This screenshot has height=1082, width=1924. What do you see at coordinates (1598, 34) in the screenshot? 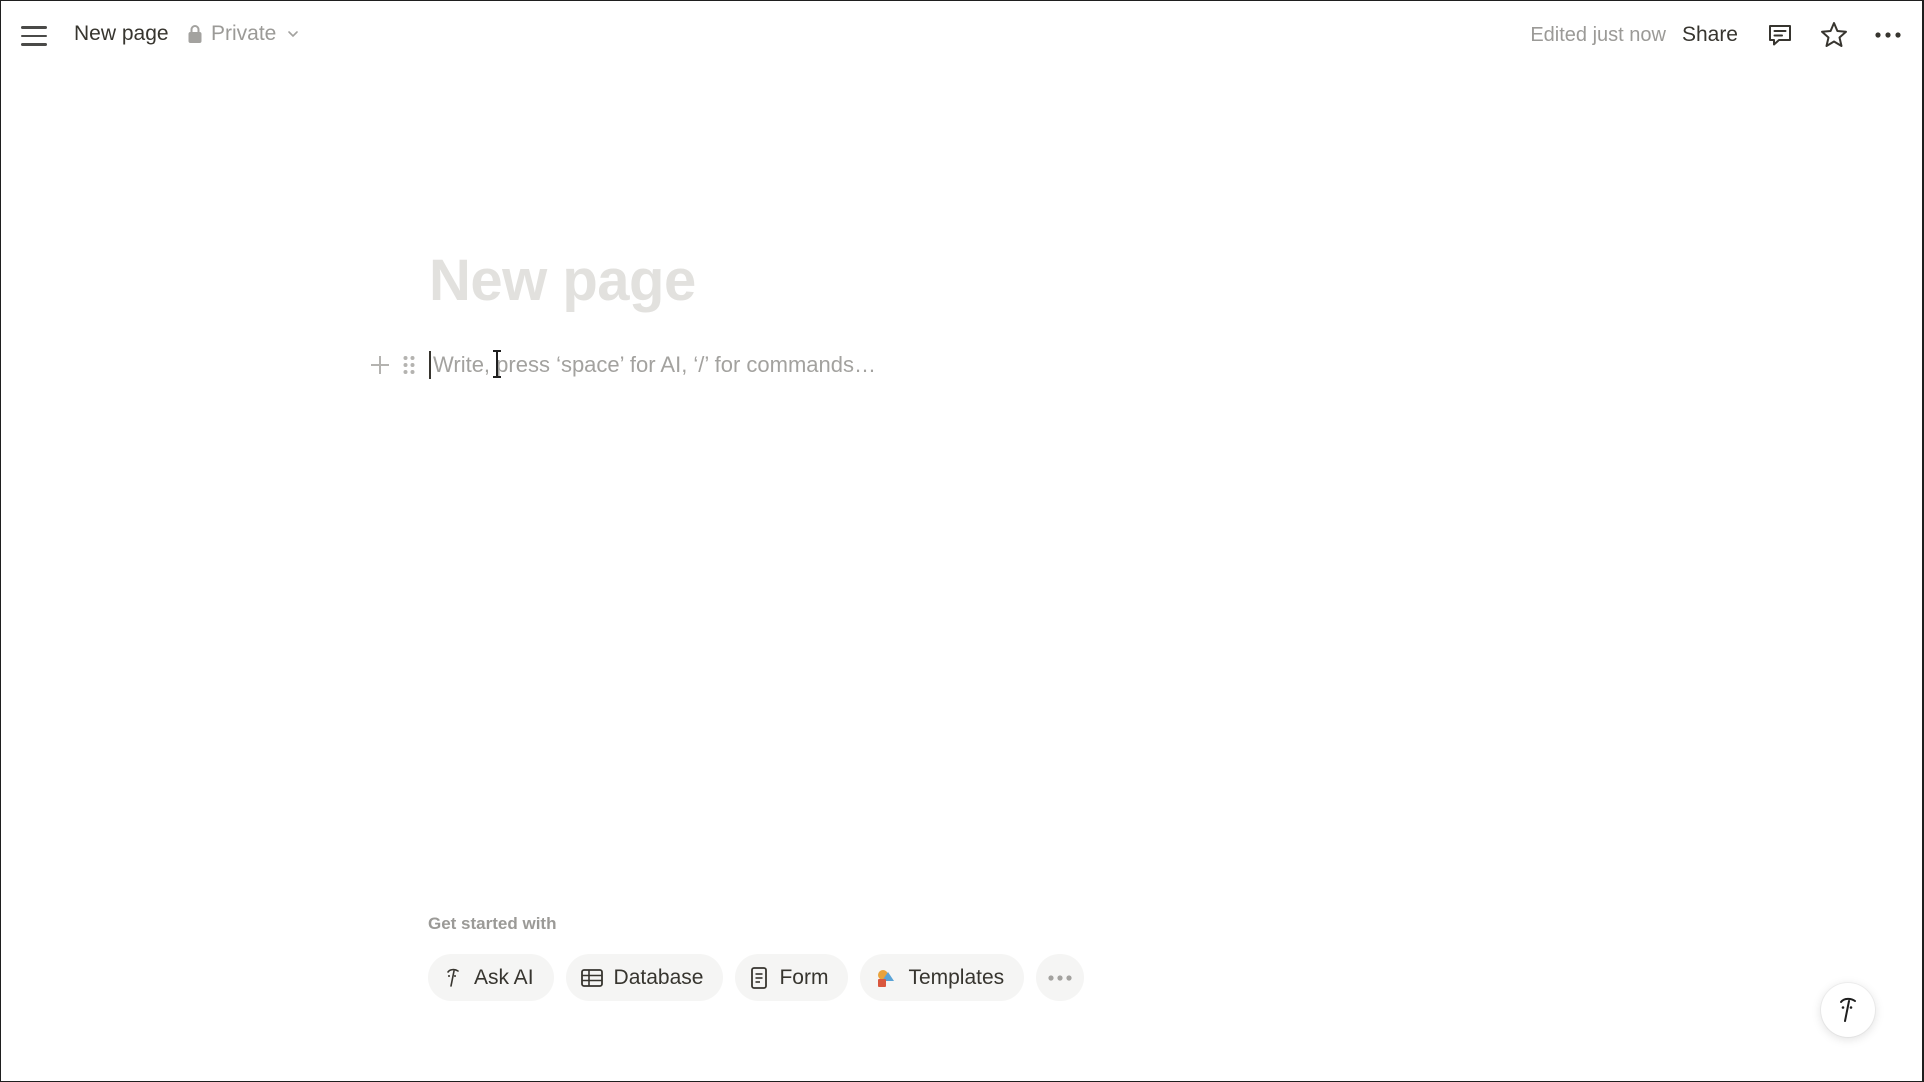
I see `edited-status: Edited just now` at bounding box center [1598, 34].